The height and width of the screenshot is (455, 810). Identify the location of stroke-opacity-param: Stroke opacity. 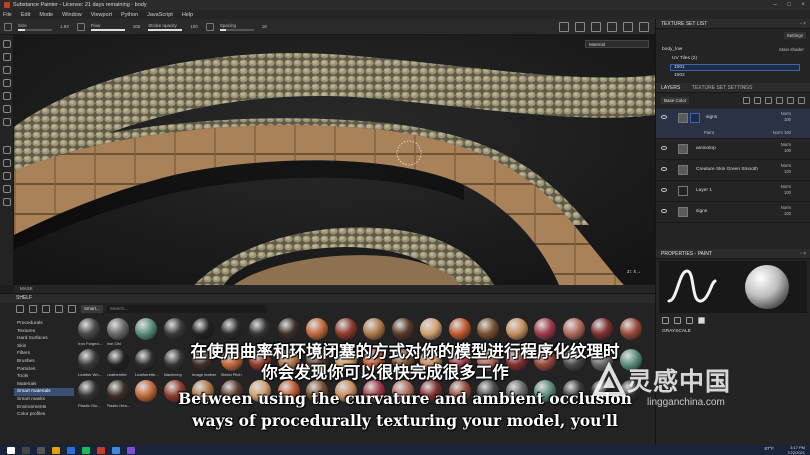
(165, 27).